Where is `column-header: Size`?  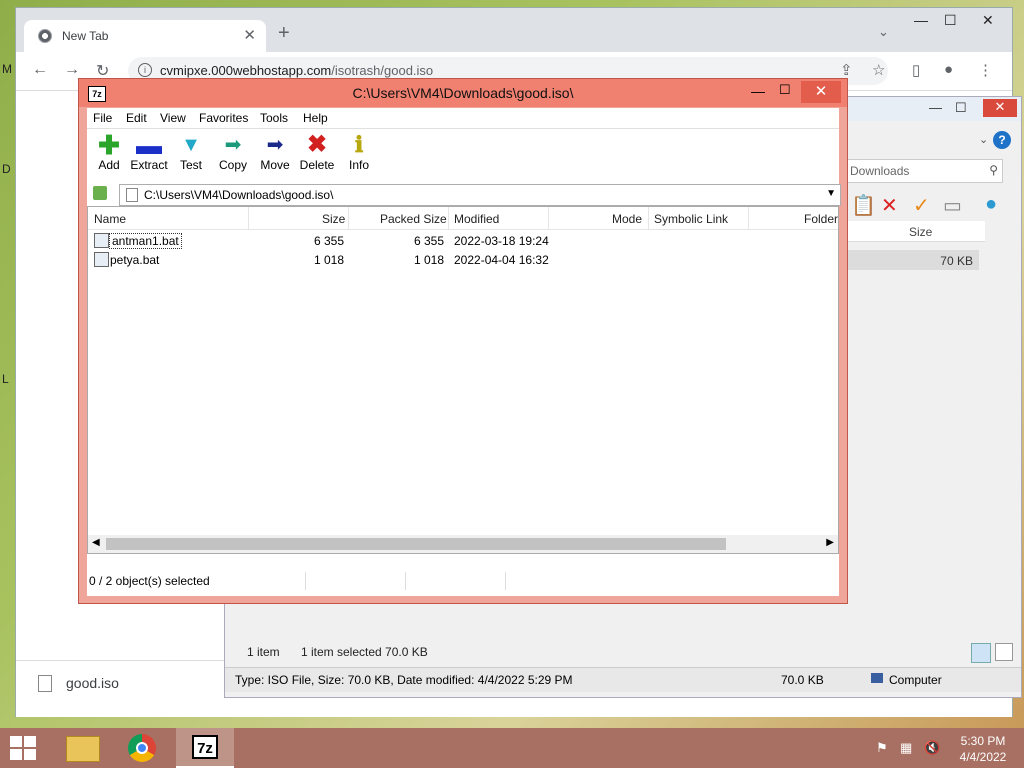 column-header: Size is located at coordinates (915, 231).